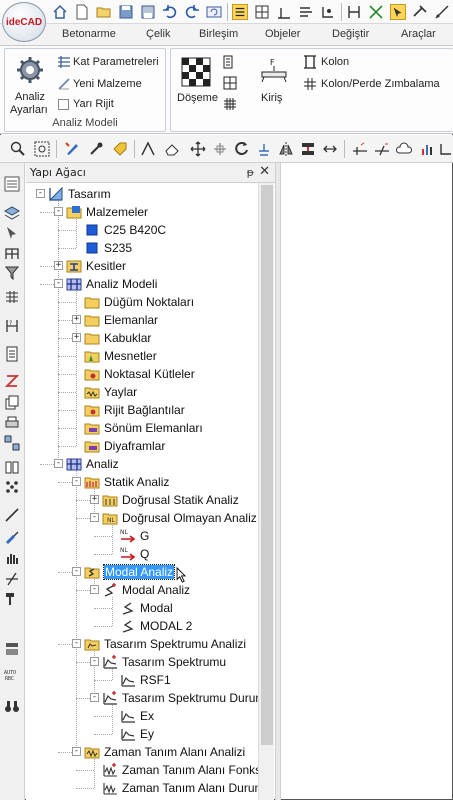 The height and width of the screenshot is (800, 453). Describe the element at coordinates (148, 12) in the screenshot. I see `save-as-icon` at that location.